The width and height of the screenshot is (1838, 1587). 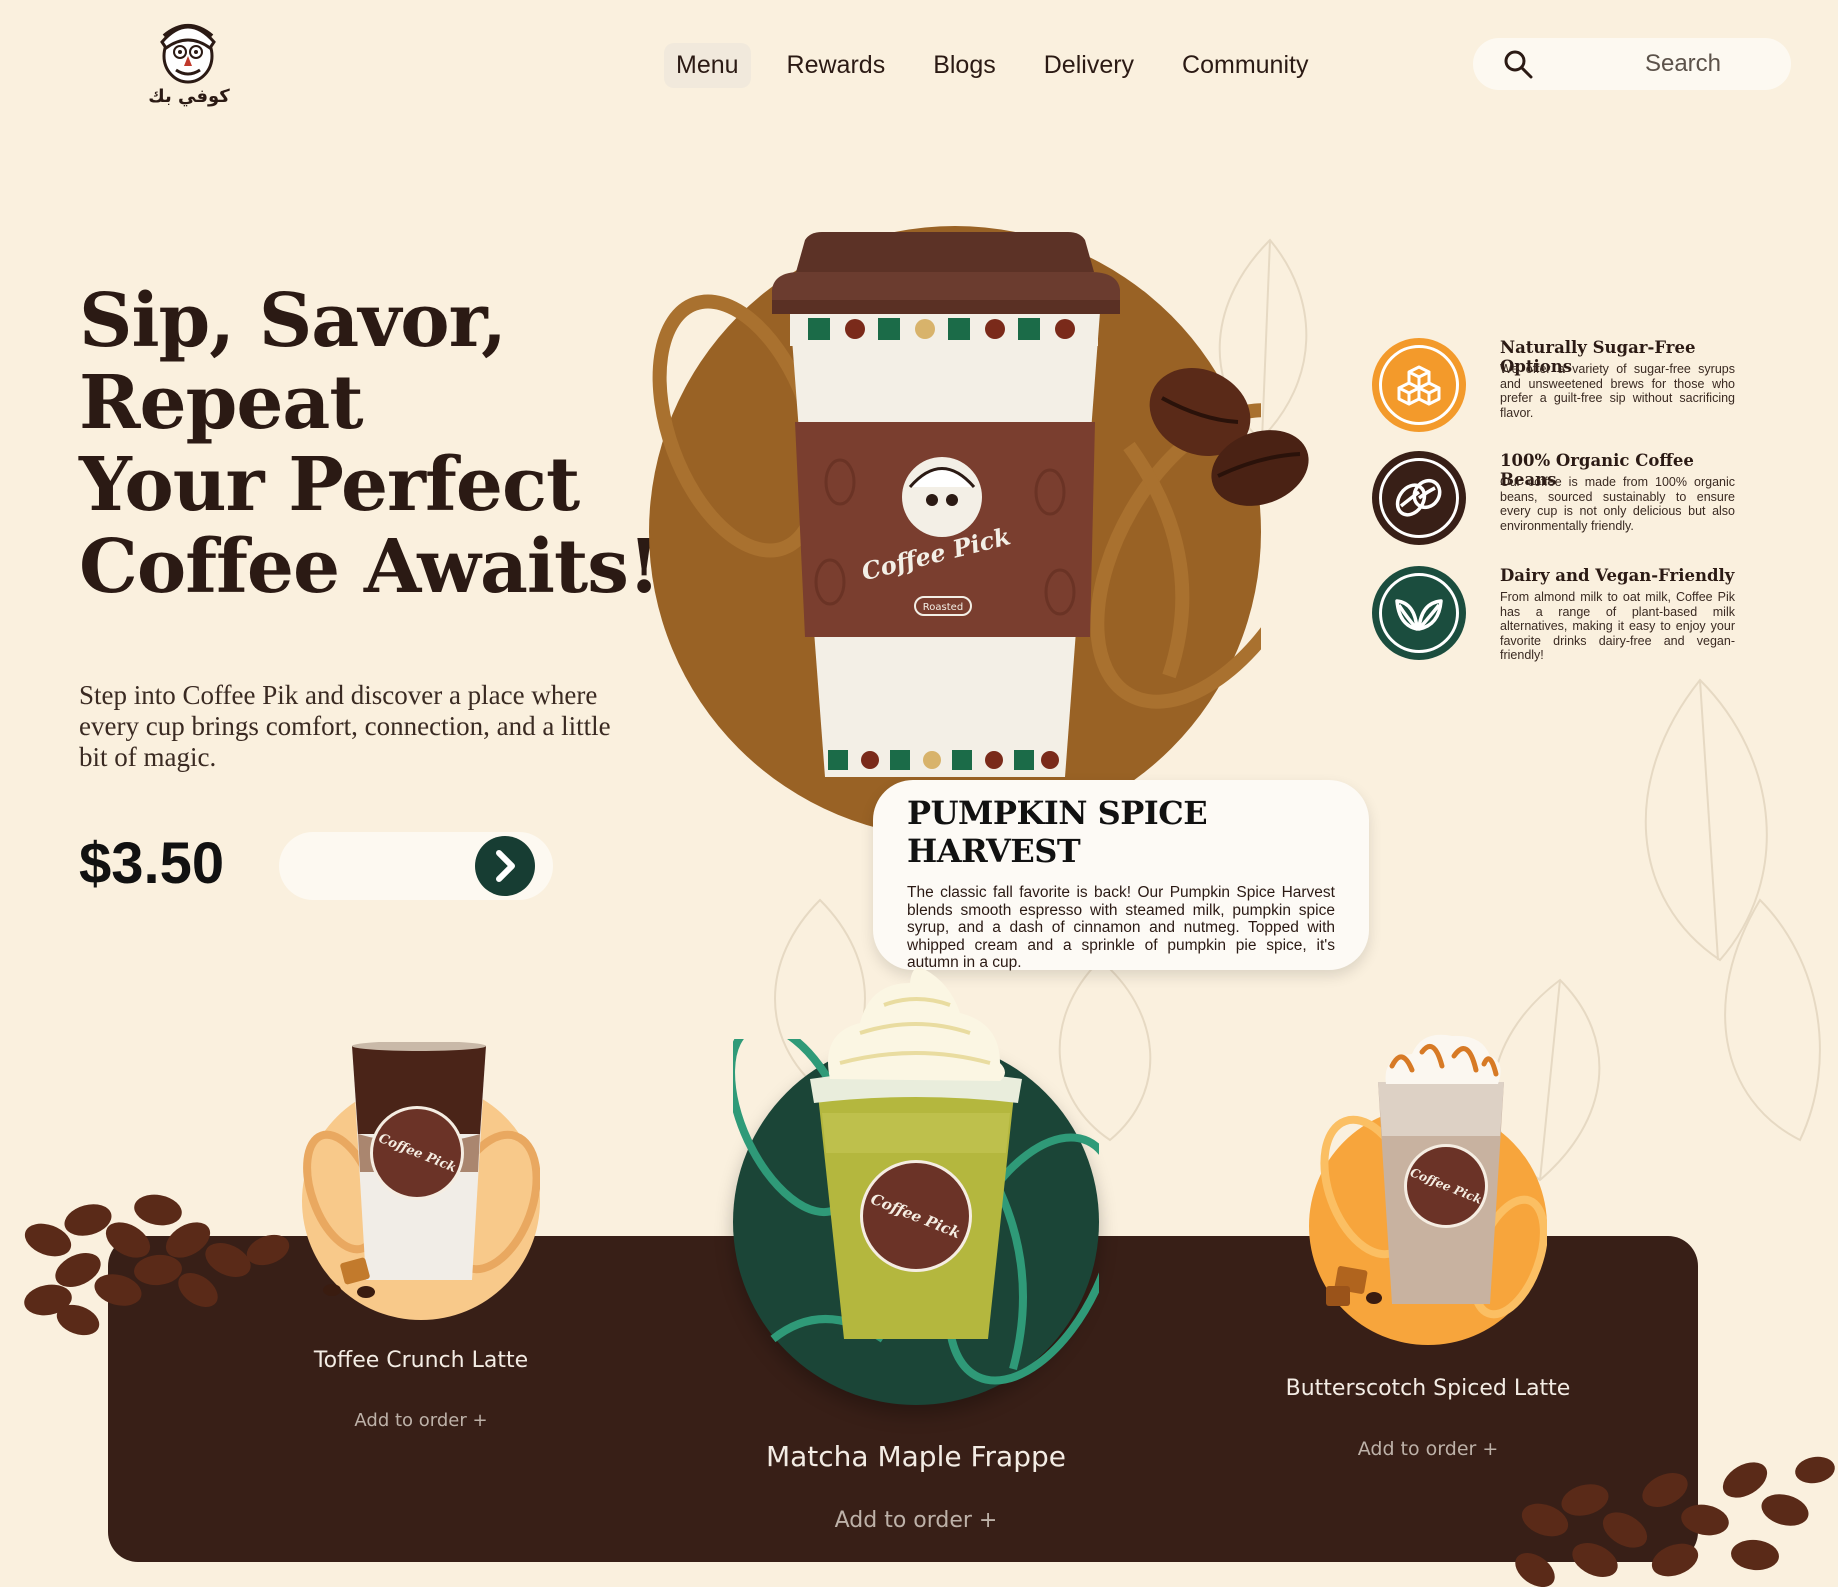 I want to click on bean-pile-left-image, so click(x=157, y=1265).